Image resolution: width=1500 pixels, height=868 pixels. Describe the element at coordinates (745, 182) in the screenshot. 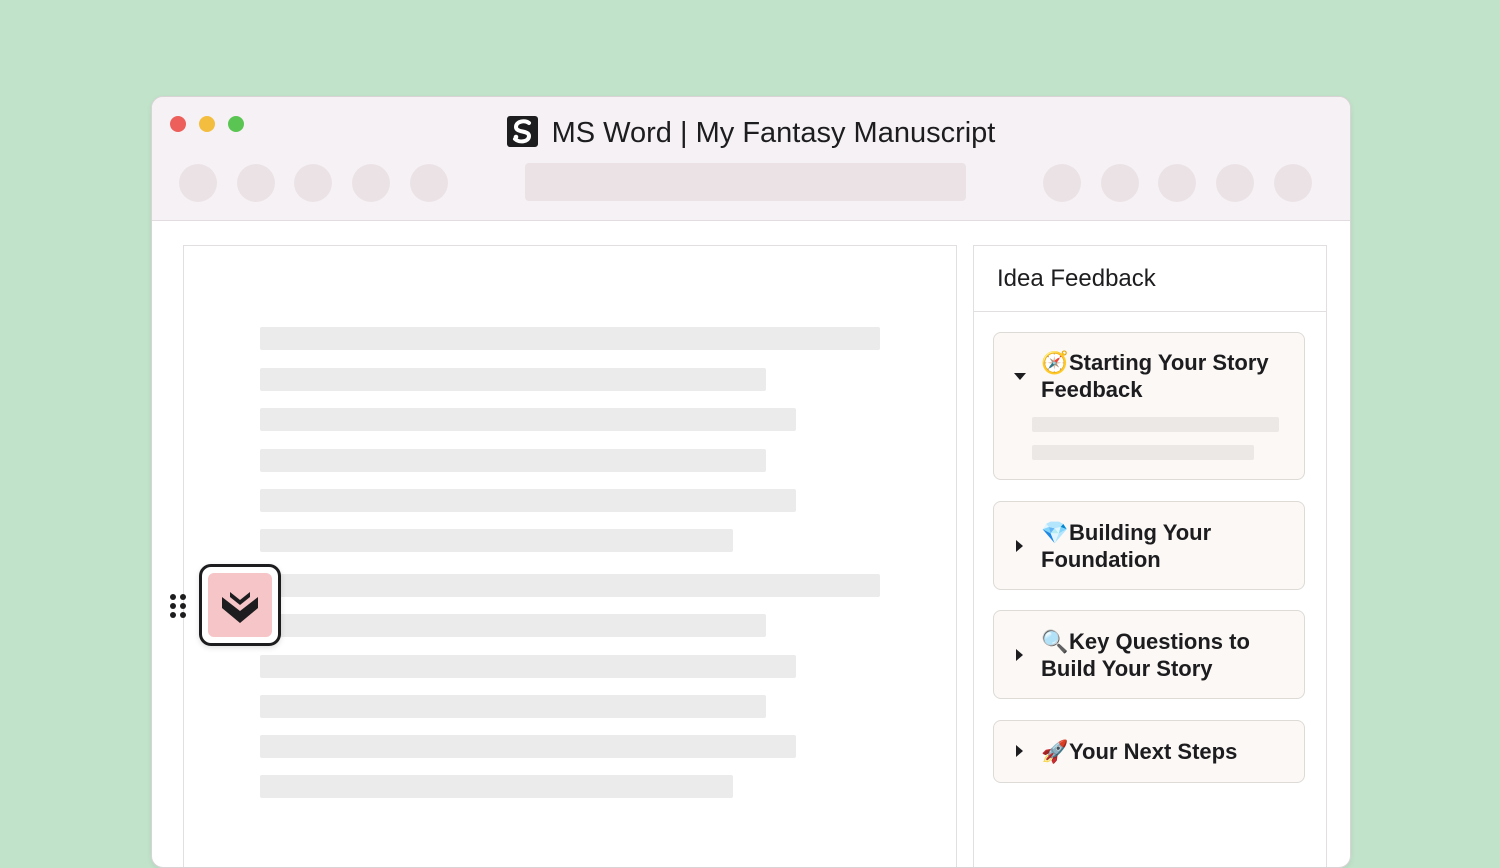

I see `toolbar-search-bar` at that location.